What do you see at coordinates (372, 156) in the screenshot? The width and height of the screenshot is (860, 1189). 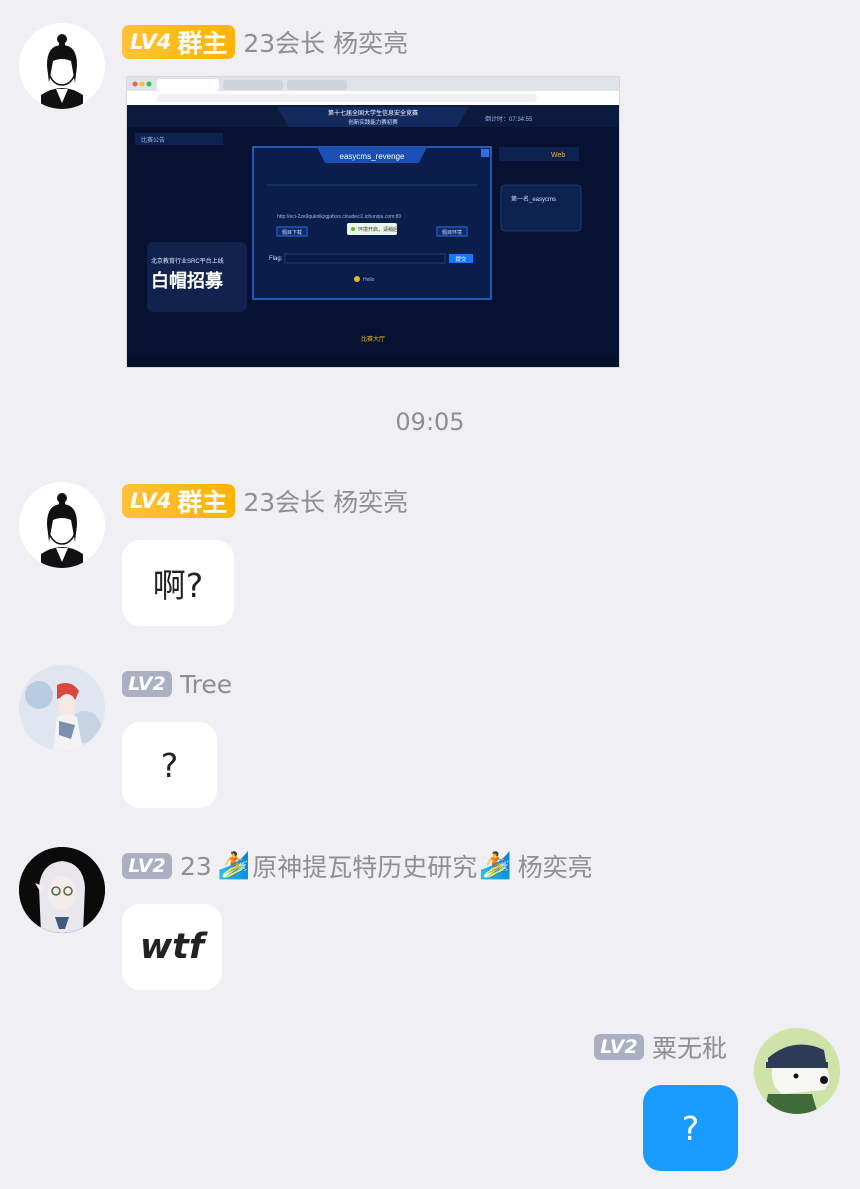 I see `svg-text: easycms_revenge` at bounding box center [372, 156].